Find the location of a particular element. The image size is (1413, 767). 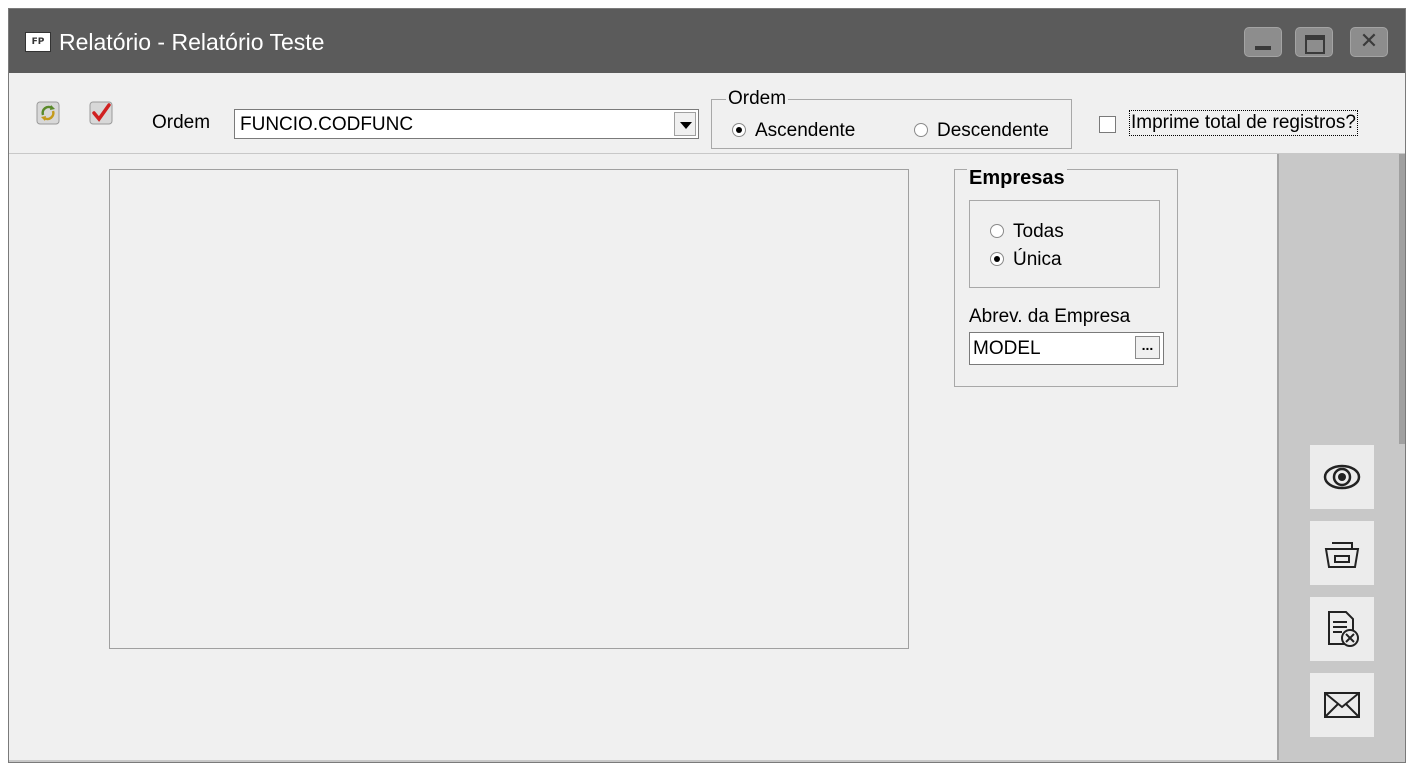

action-sidebar is located at coordinates (1341, 457).